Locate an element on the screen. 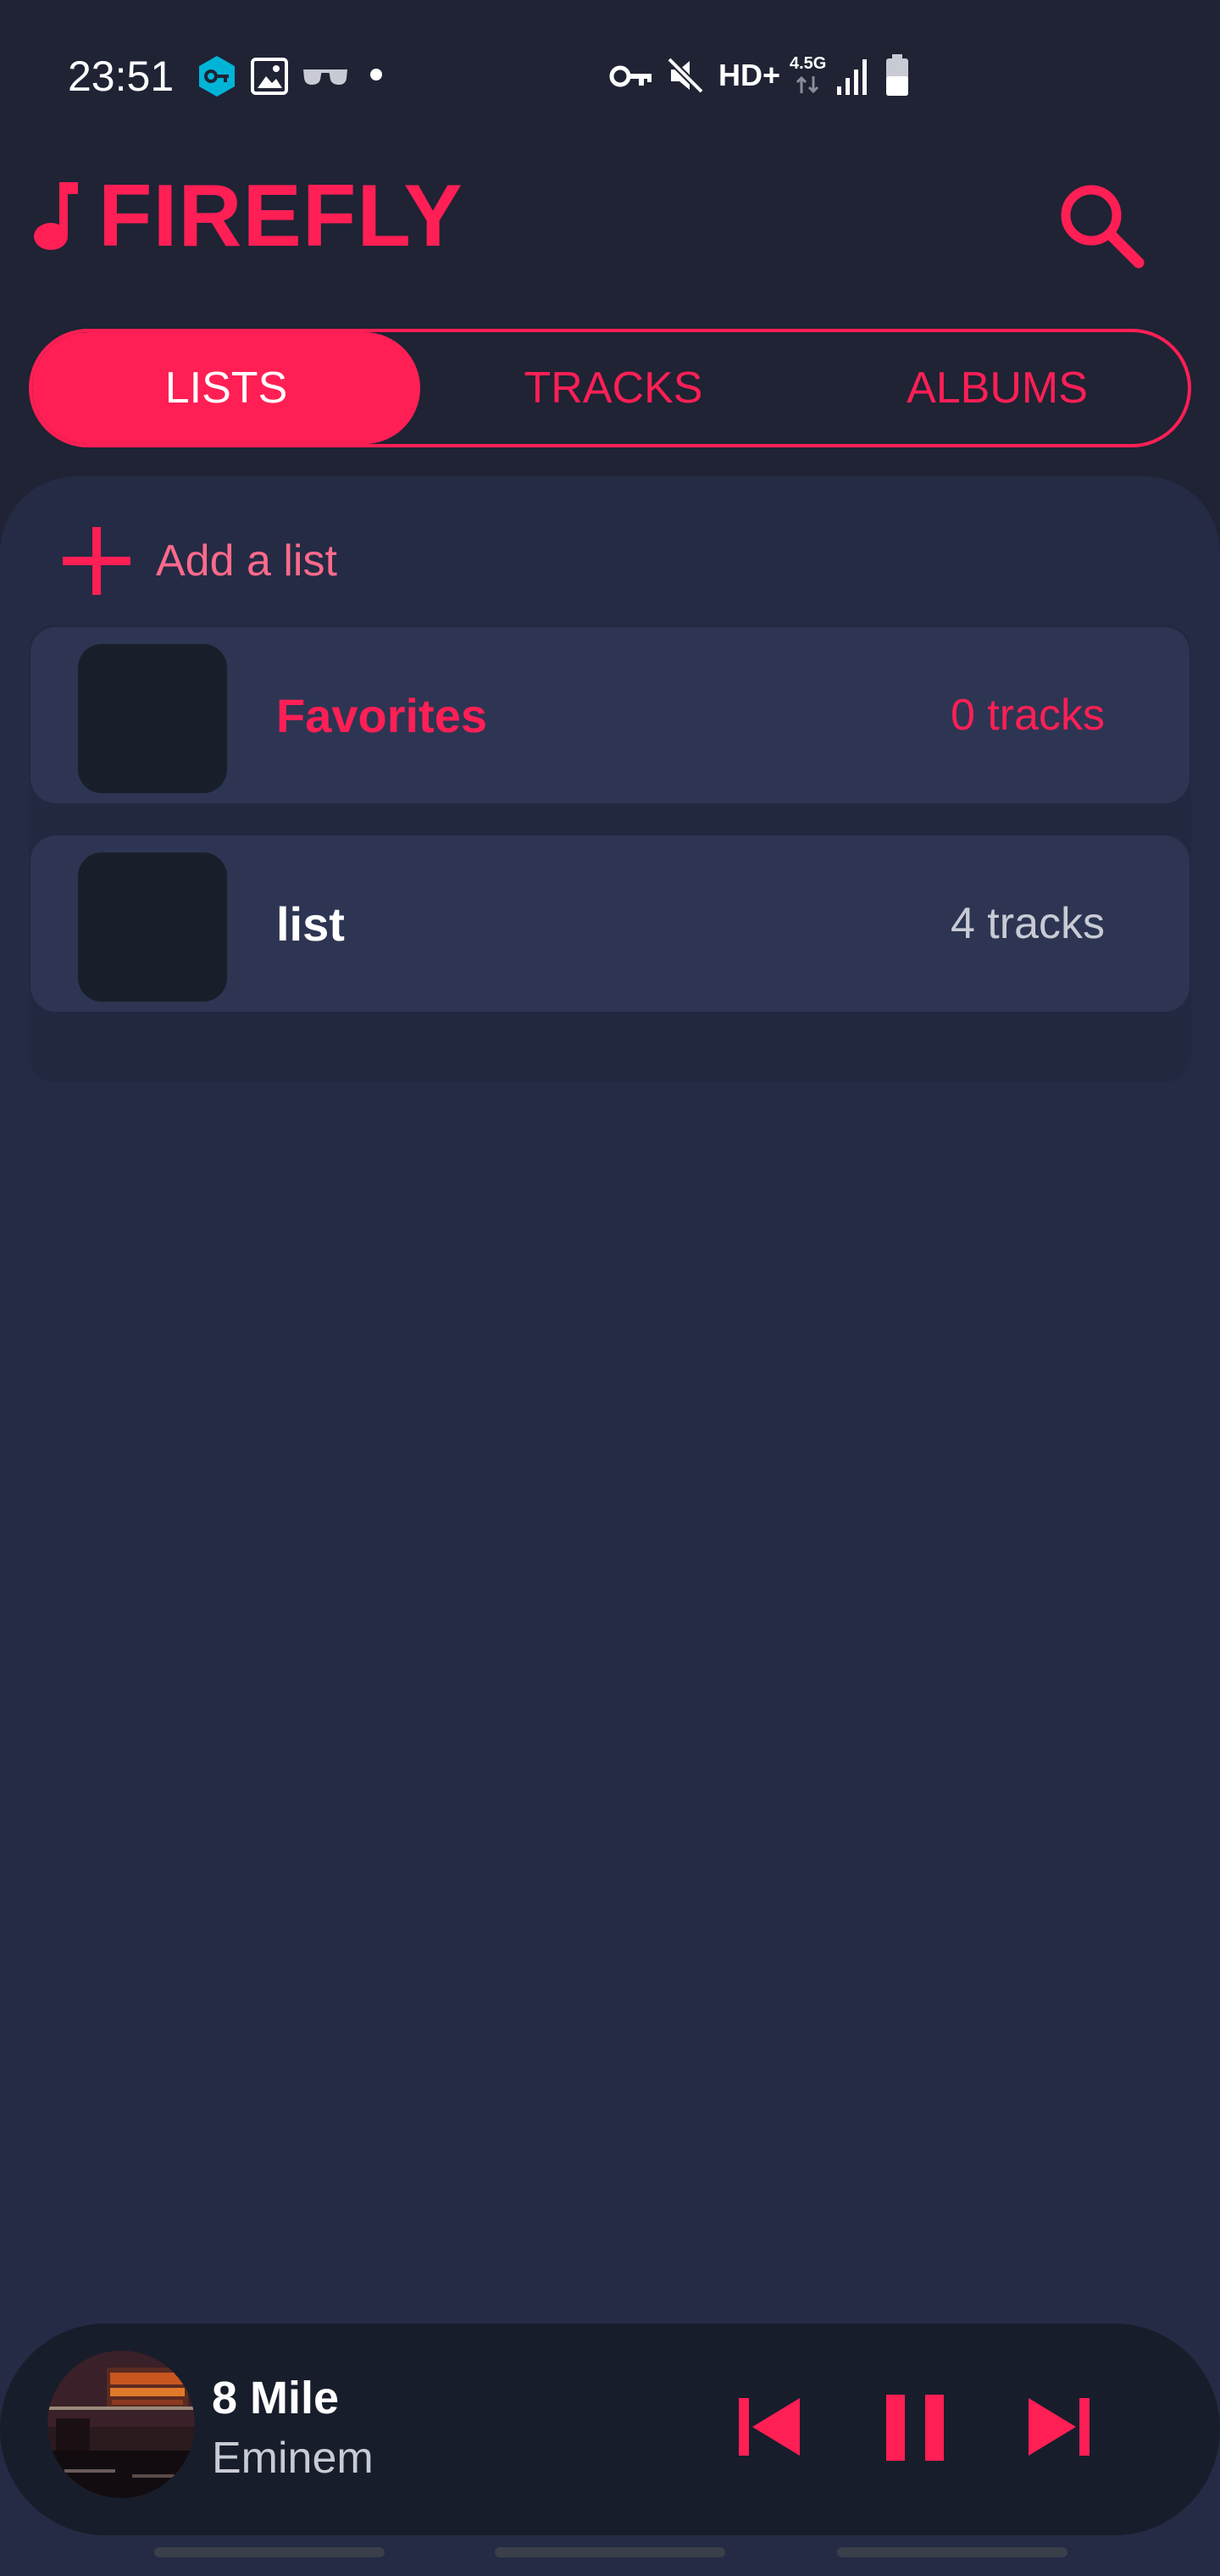 The image size is (1220, 2576). album-art-image is located at coordinates (121, 2424).